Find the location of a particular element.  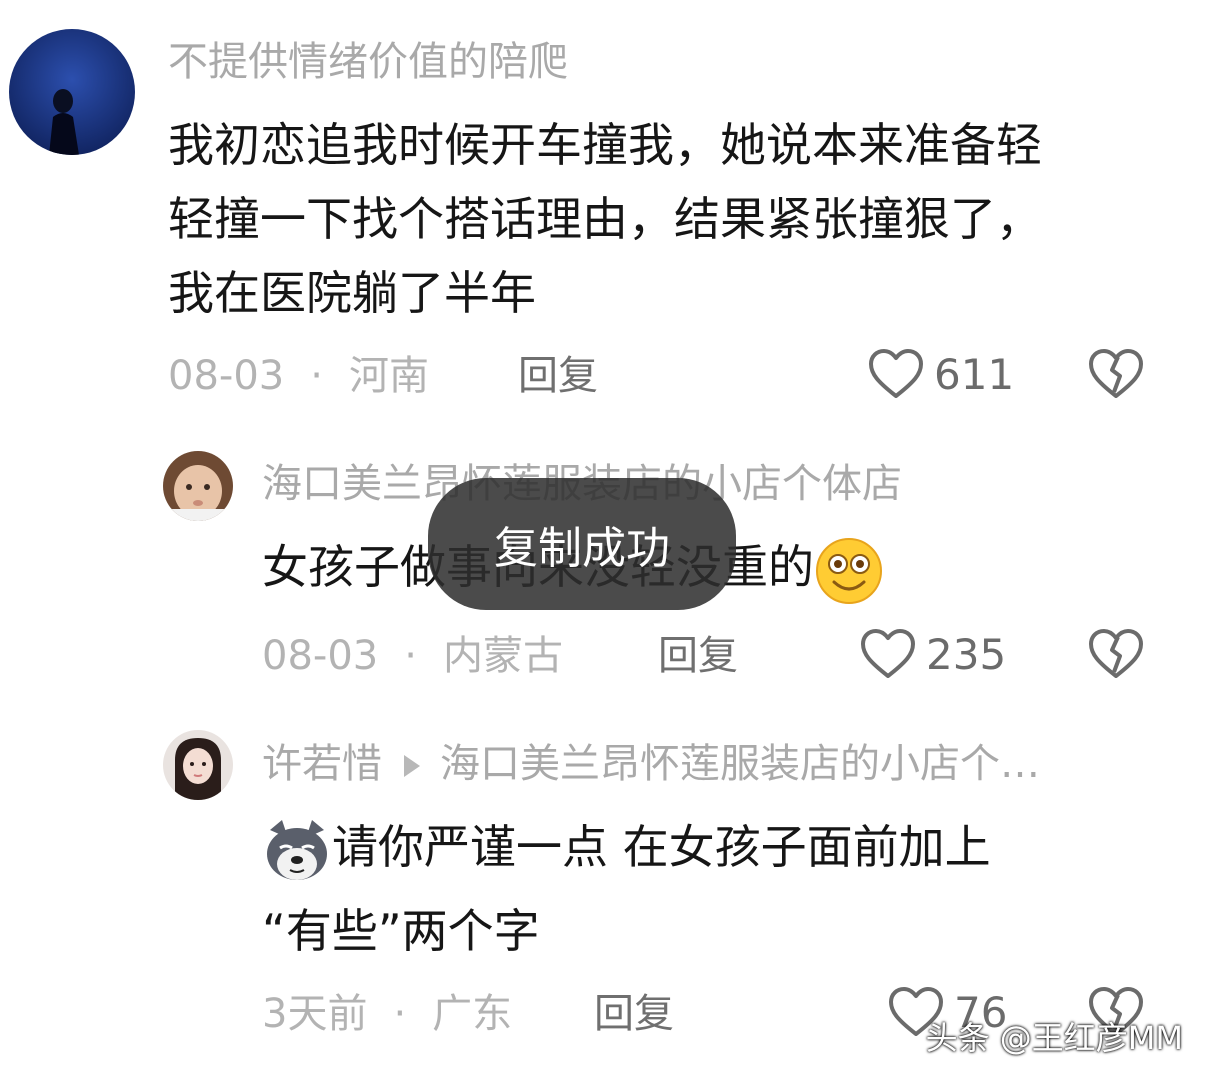

comment-text-line: 我初恋追我时候开车撞我，她说本来准备轻 is located at coordinates (605, 145).